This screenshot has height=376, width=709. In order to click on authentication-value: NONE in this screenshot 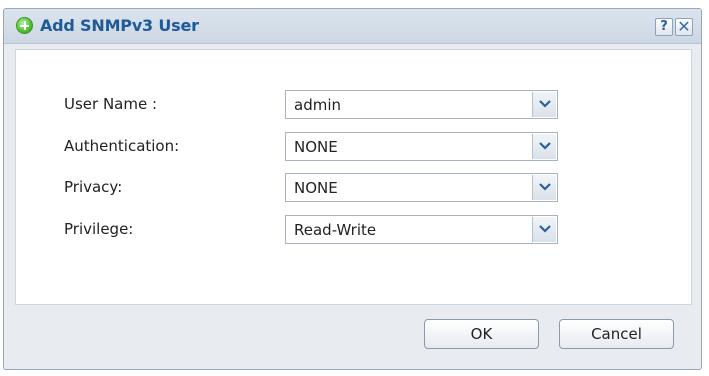, I will do `click(316, 147)`.